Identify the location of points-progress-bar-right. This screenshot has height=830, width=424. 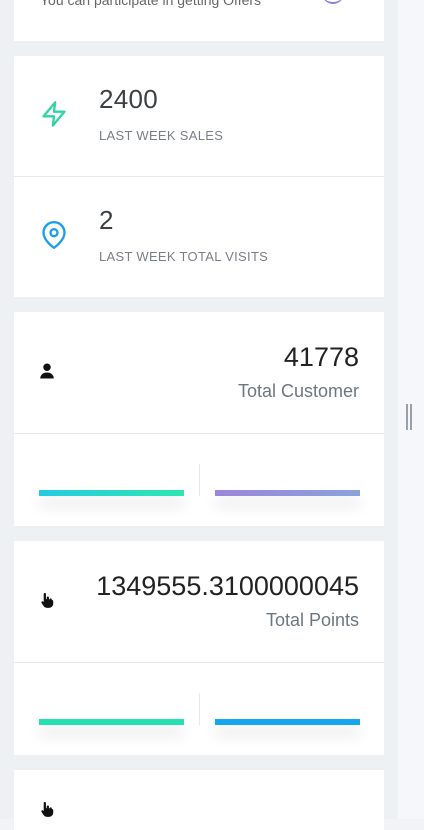
(287, 722).